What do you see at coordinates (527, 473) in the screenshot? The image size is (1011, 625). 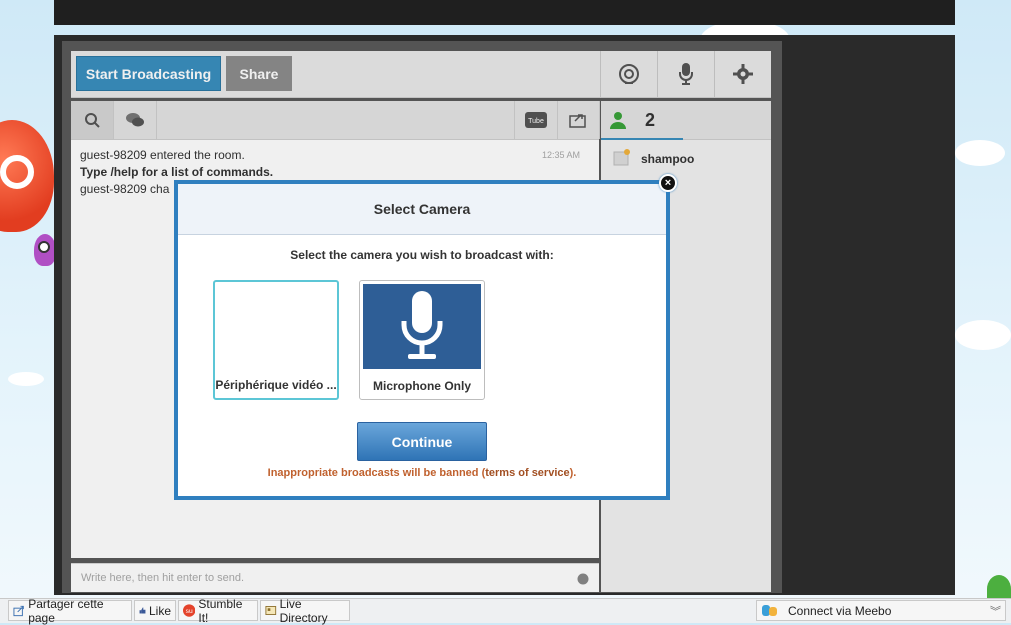 I see `terms-of-service-link: terms of service` at bounding box center [527, 473].